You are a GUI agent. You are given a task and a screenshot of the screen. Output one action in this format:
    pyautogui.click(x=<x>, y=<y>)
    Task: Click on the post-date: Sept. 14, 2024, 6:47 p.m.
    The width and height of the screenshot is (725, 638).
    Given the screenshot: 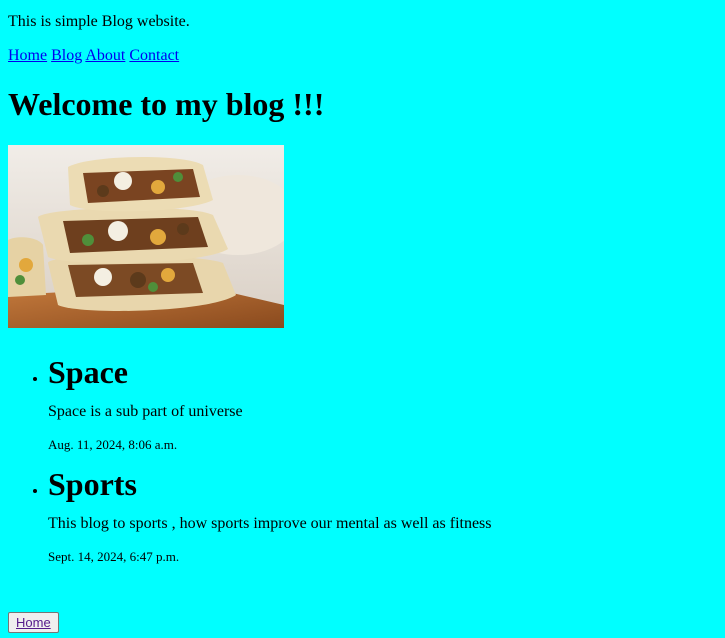 What is the action you would take?
    pyautogui.click(x=114, y=556)
    